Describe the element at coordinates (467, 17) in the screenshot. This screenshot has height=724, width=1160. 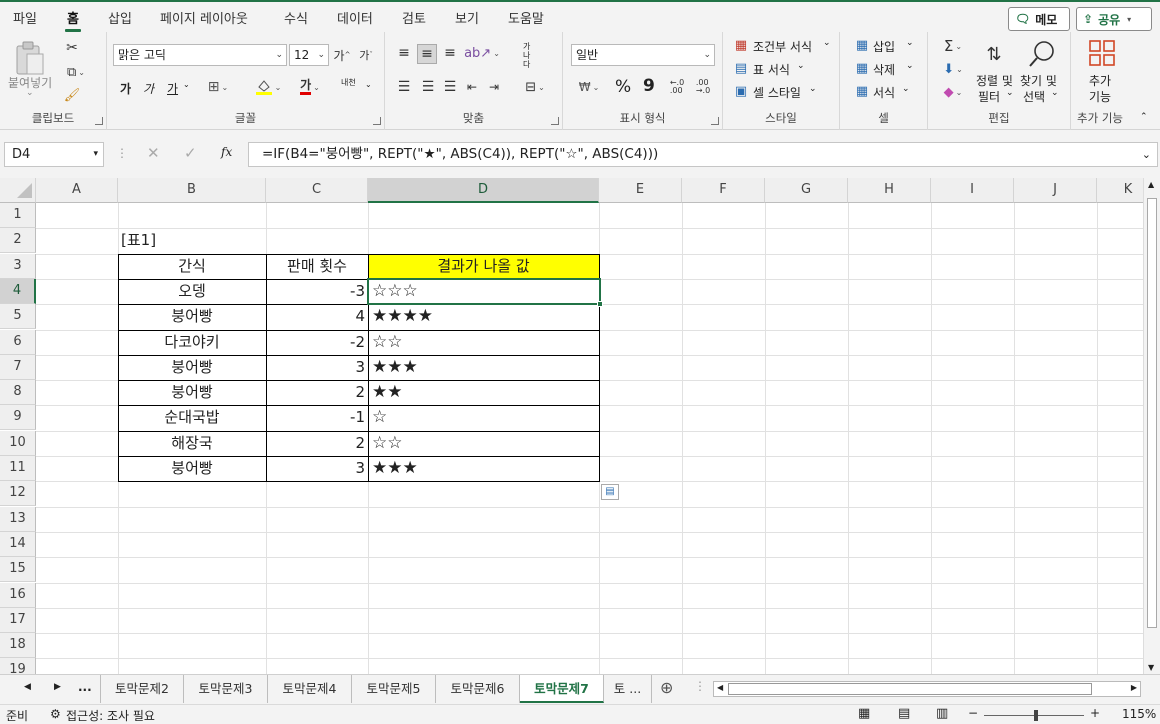
I see `tab-view: 보기` at that location.